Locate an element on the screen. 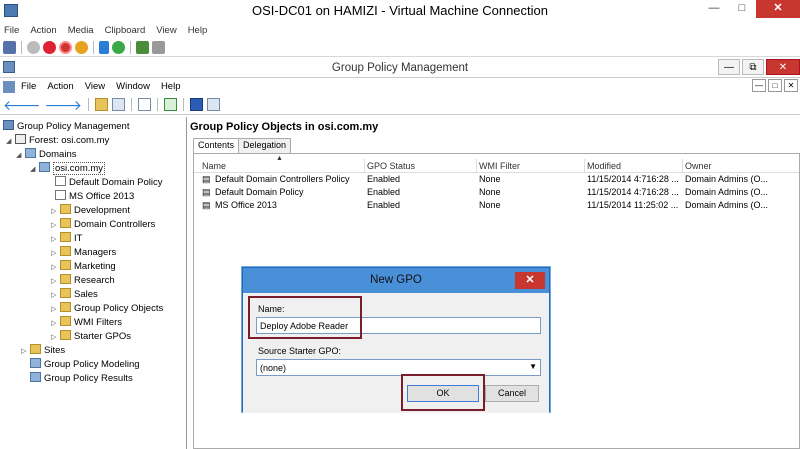 The width and height of the screenshot is (800, 449). reset-icon is located at coordinates (118, 47).